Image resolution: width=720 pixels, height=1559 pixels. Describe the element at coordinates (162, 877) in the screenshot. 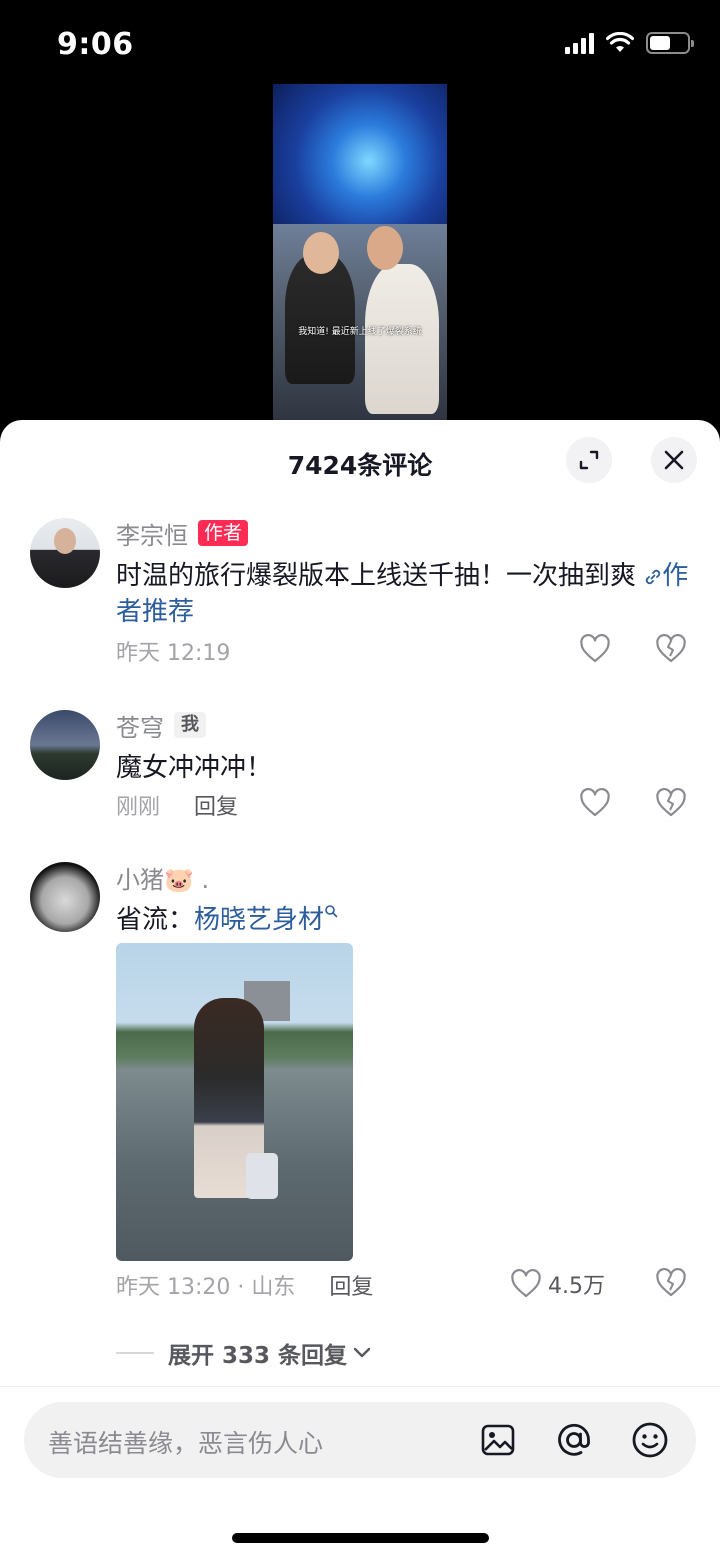

I see `comment-author: 小猪🐷 .` at that location.